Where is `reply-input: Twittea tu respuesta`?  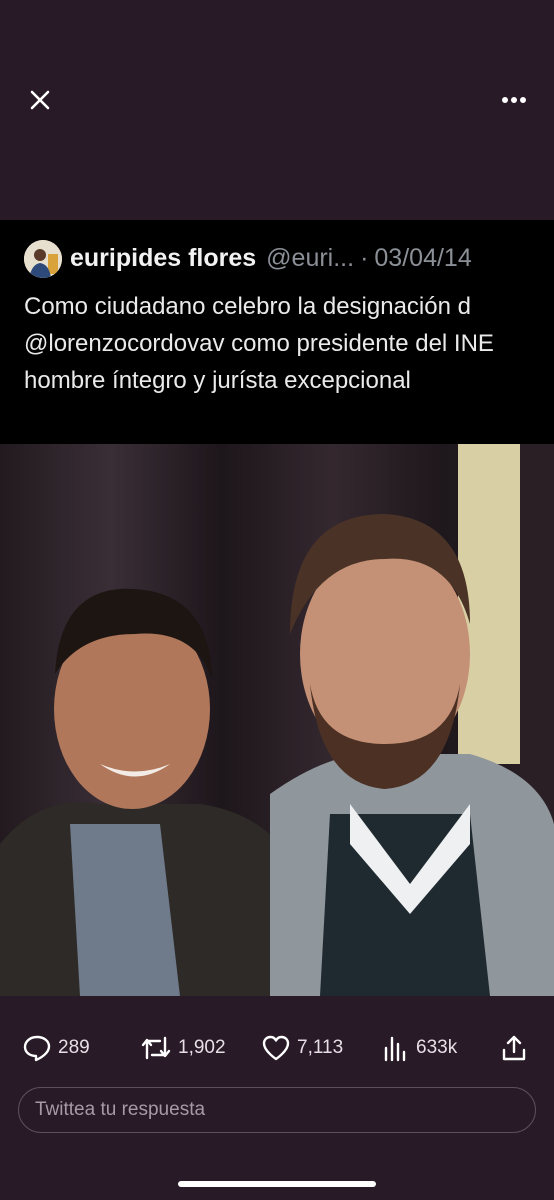 reply-input: Twittea tu respuesta is located at coordinates (277, 1110).